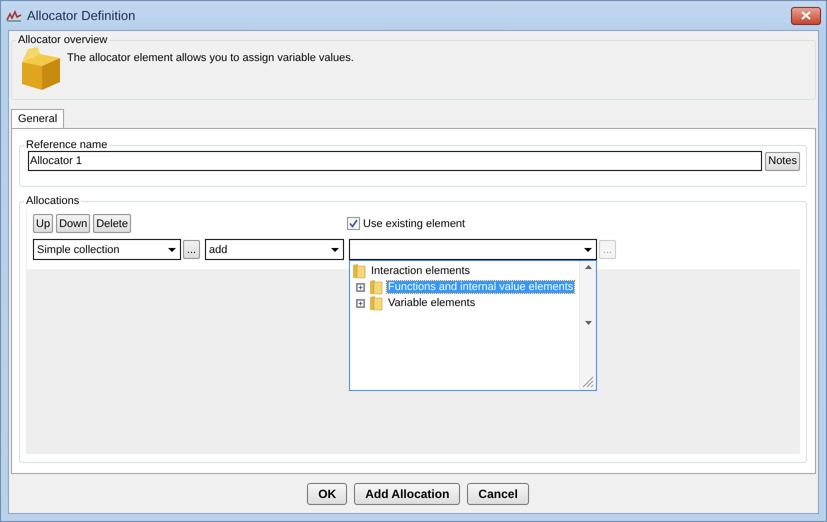 The image size is (827, 522). What do you see at coordinates (274, 249) in the screenshot?
I see `operation-dropdown: add` at bounding box center [274, 249].